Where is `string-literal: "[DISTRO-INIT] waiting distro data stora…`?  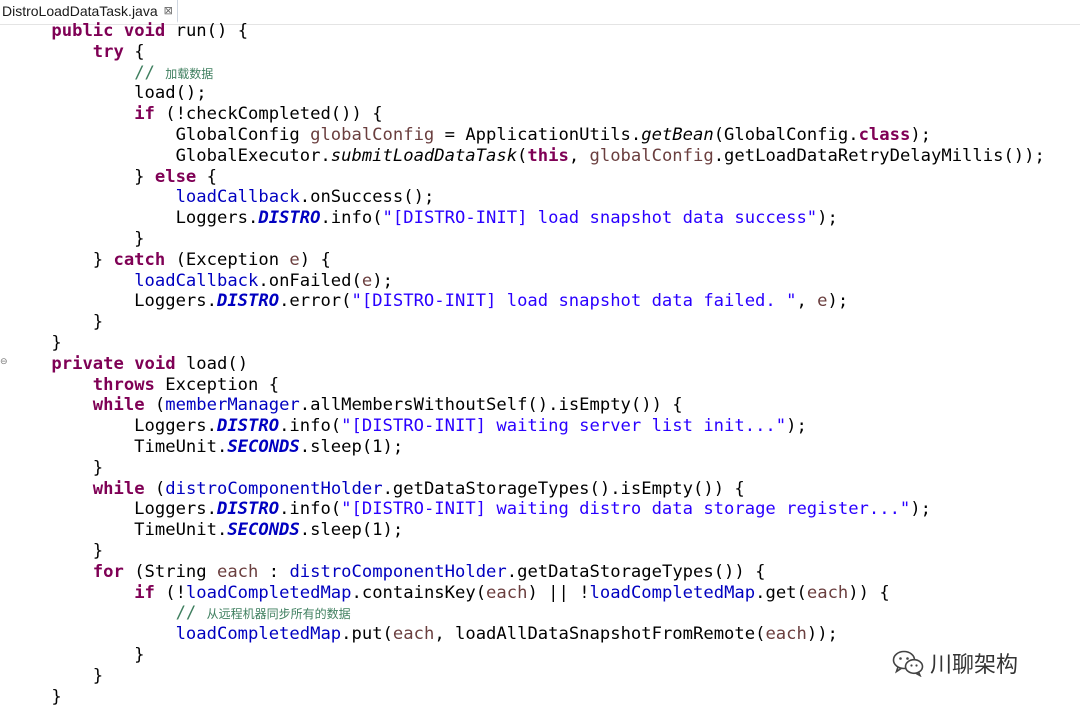
string-literal: "[DISTRO-INIT] waiting distro data stora… is located at coordinates (626, 509).